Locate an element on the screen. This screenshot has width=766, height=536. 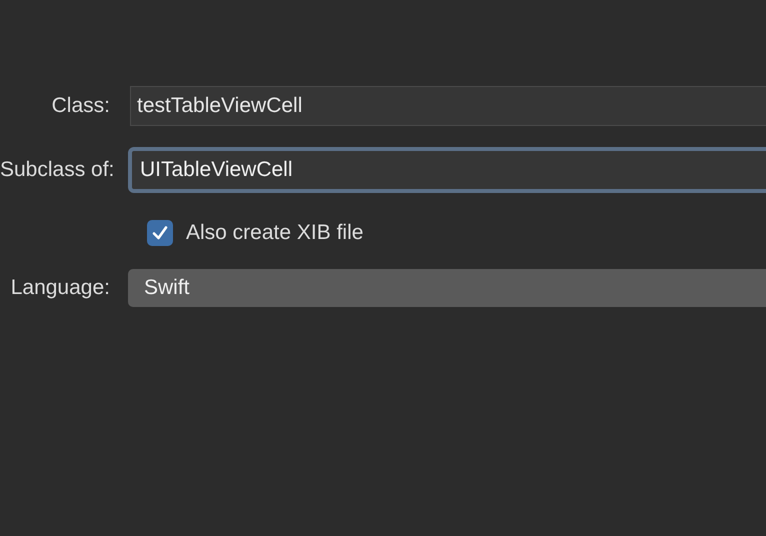
xib-checkbox-label: Also create XIB file is located at coordinates (275, 233).